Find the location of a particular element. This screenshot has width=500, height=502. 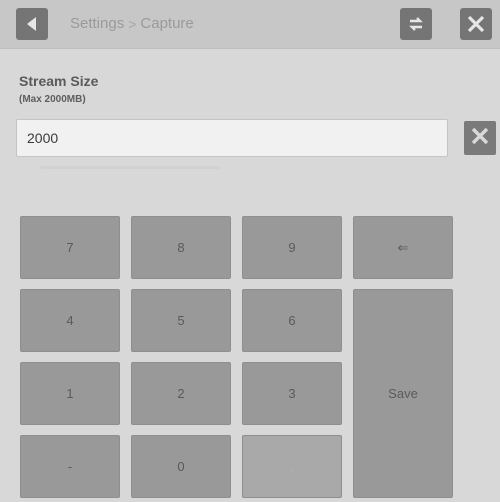

close-icon is located at coordinates (476, 24).